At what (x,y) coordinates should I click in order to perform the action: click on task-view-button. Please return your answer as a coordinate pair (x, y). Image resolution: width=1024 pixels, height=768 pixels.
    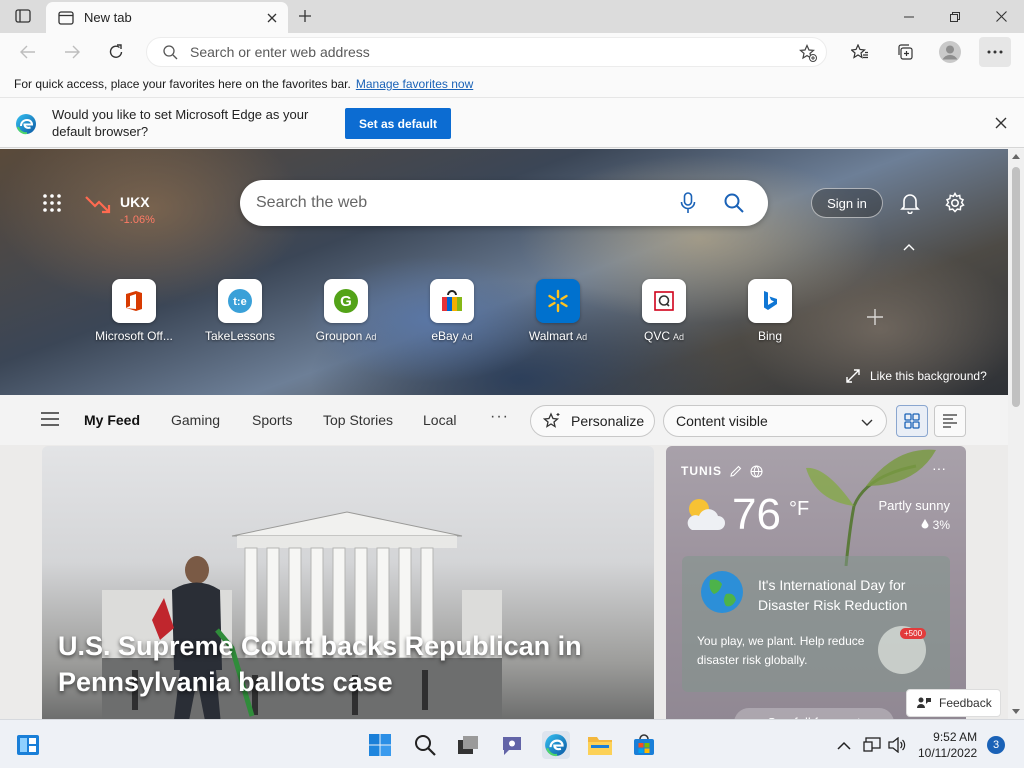
    Looking at the image, I should click on (468, 745).